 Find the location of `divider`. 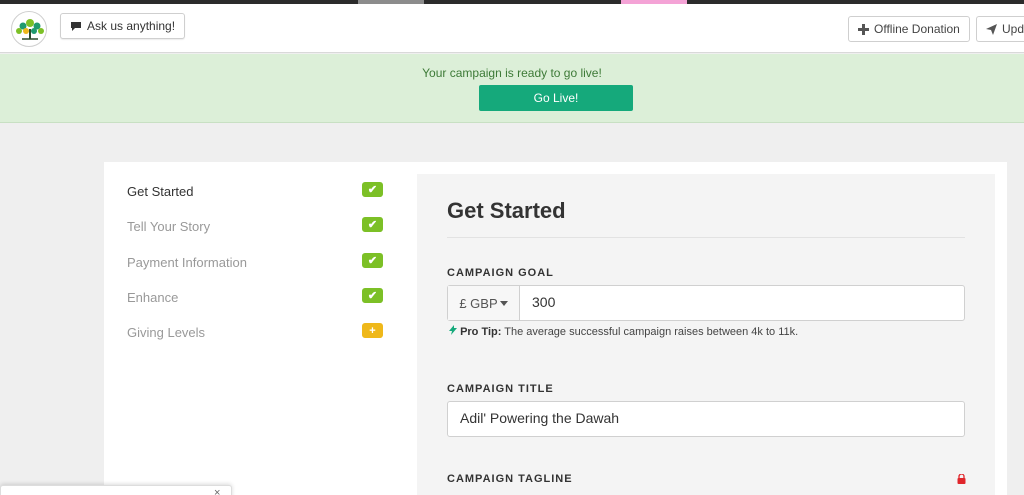

divider is located at coordinates (706, 237).